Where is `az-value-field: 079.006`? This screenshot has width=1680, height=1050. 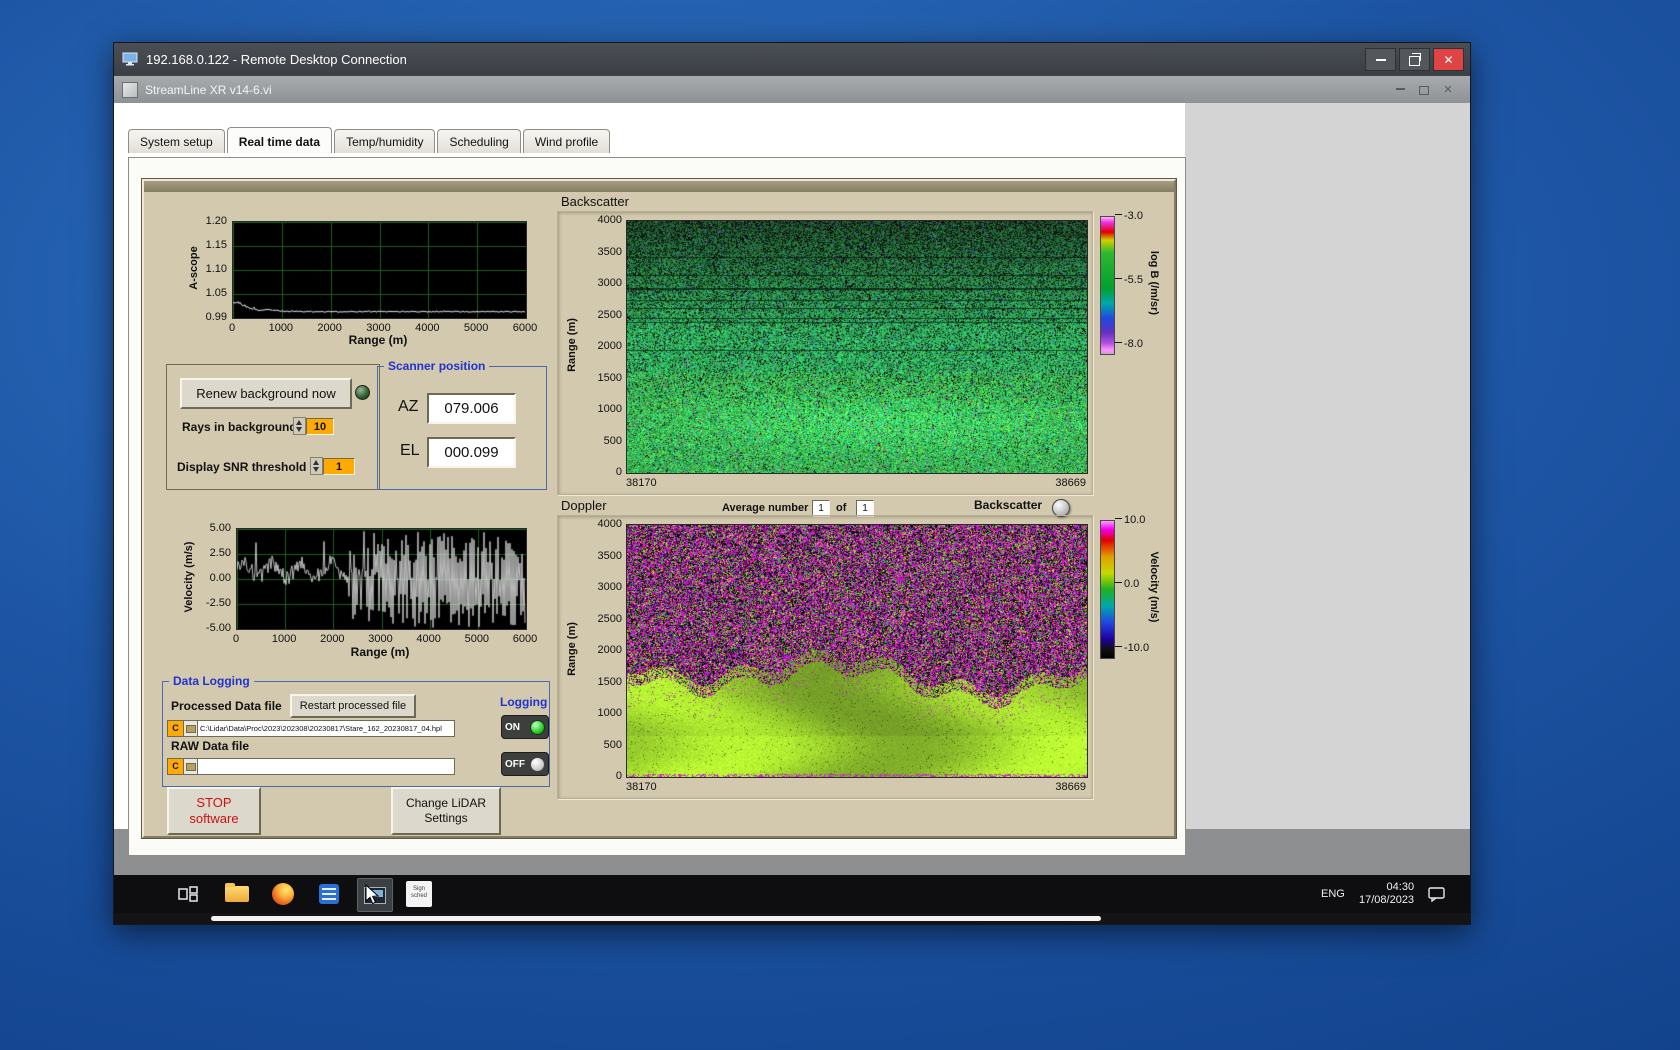 az-value-field: 079.006 is located at coordinates (471, 408).